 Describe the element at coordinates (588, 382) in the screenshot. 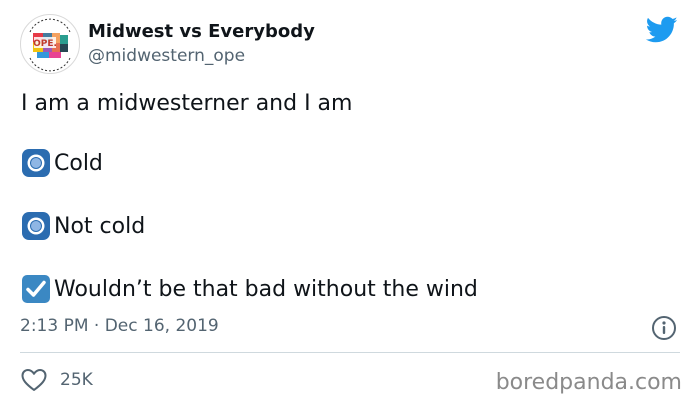

I see `watermark: boredpanda.com` at that location.